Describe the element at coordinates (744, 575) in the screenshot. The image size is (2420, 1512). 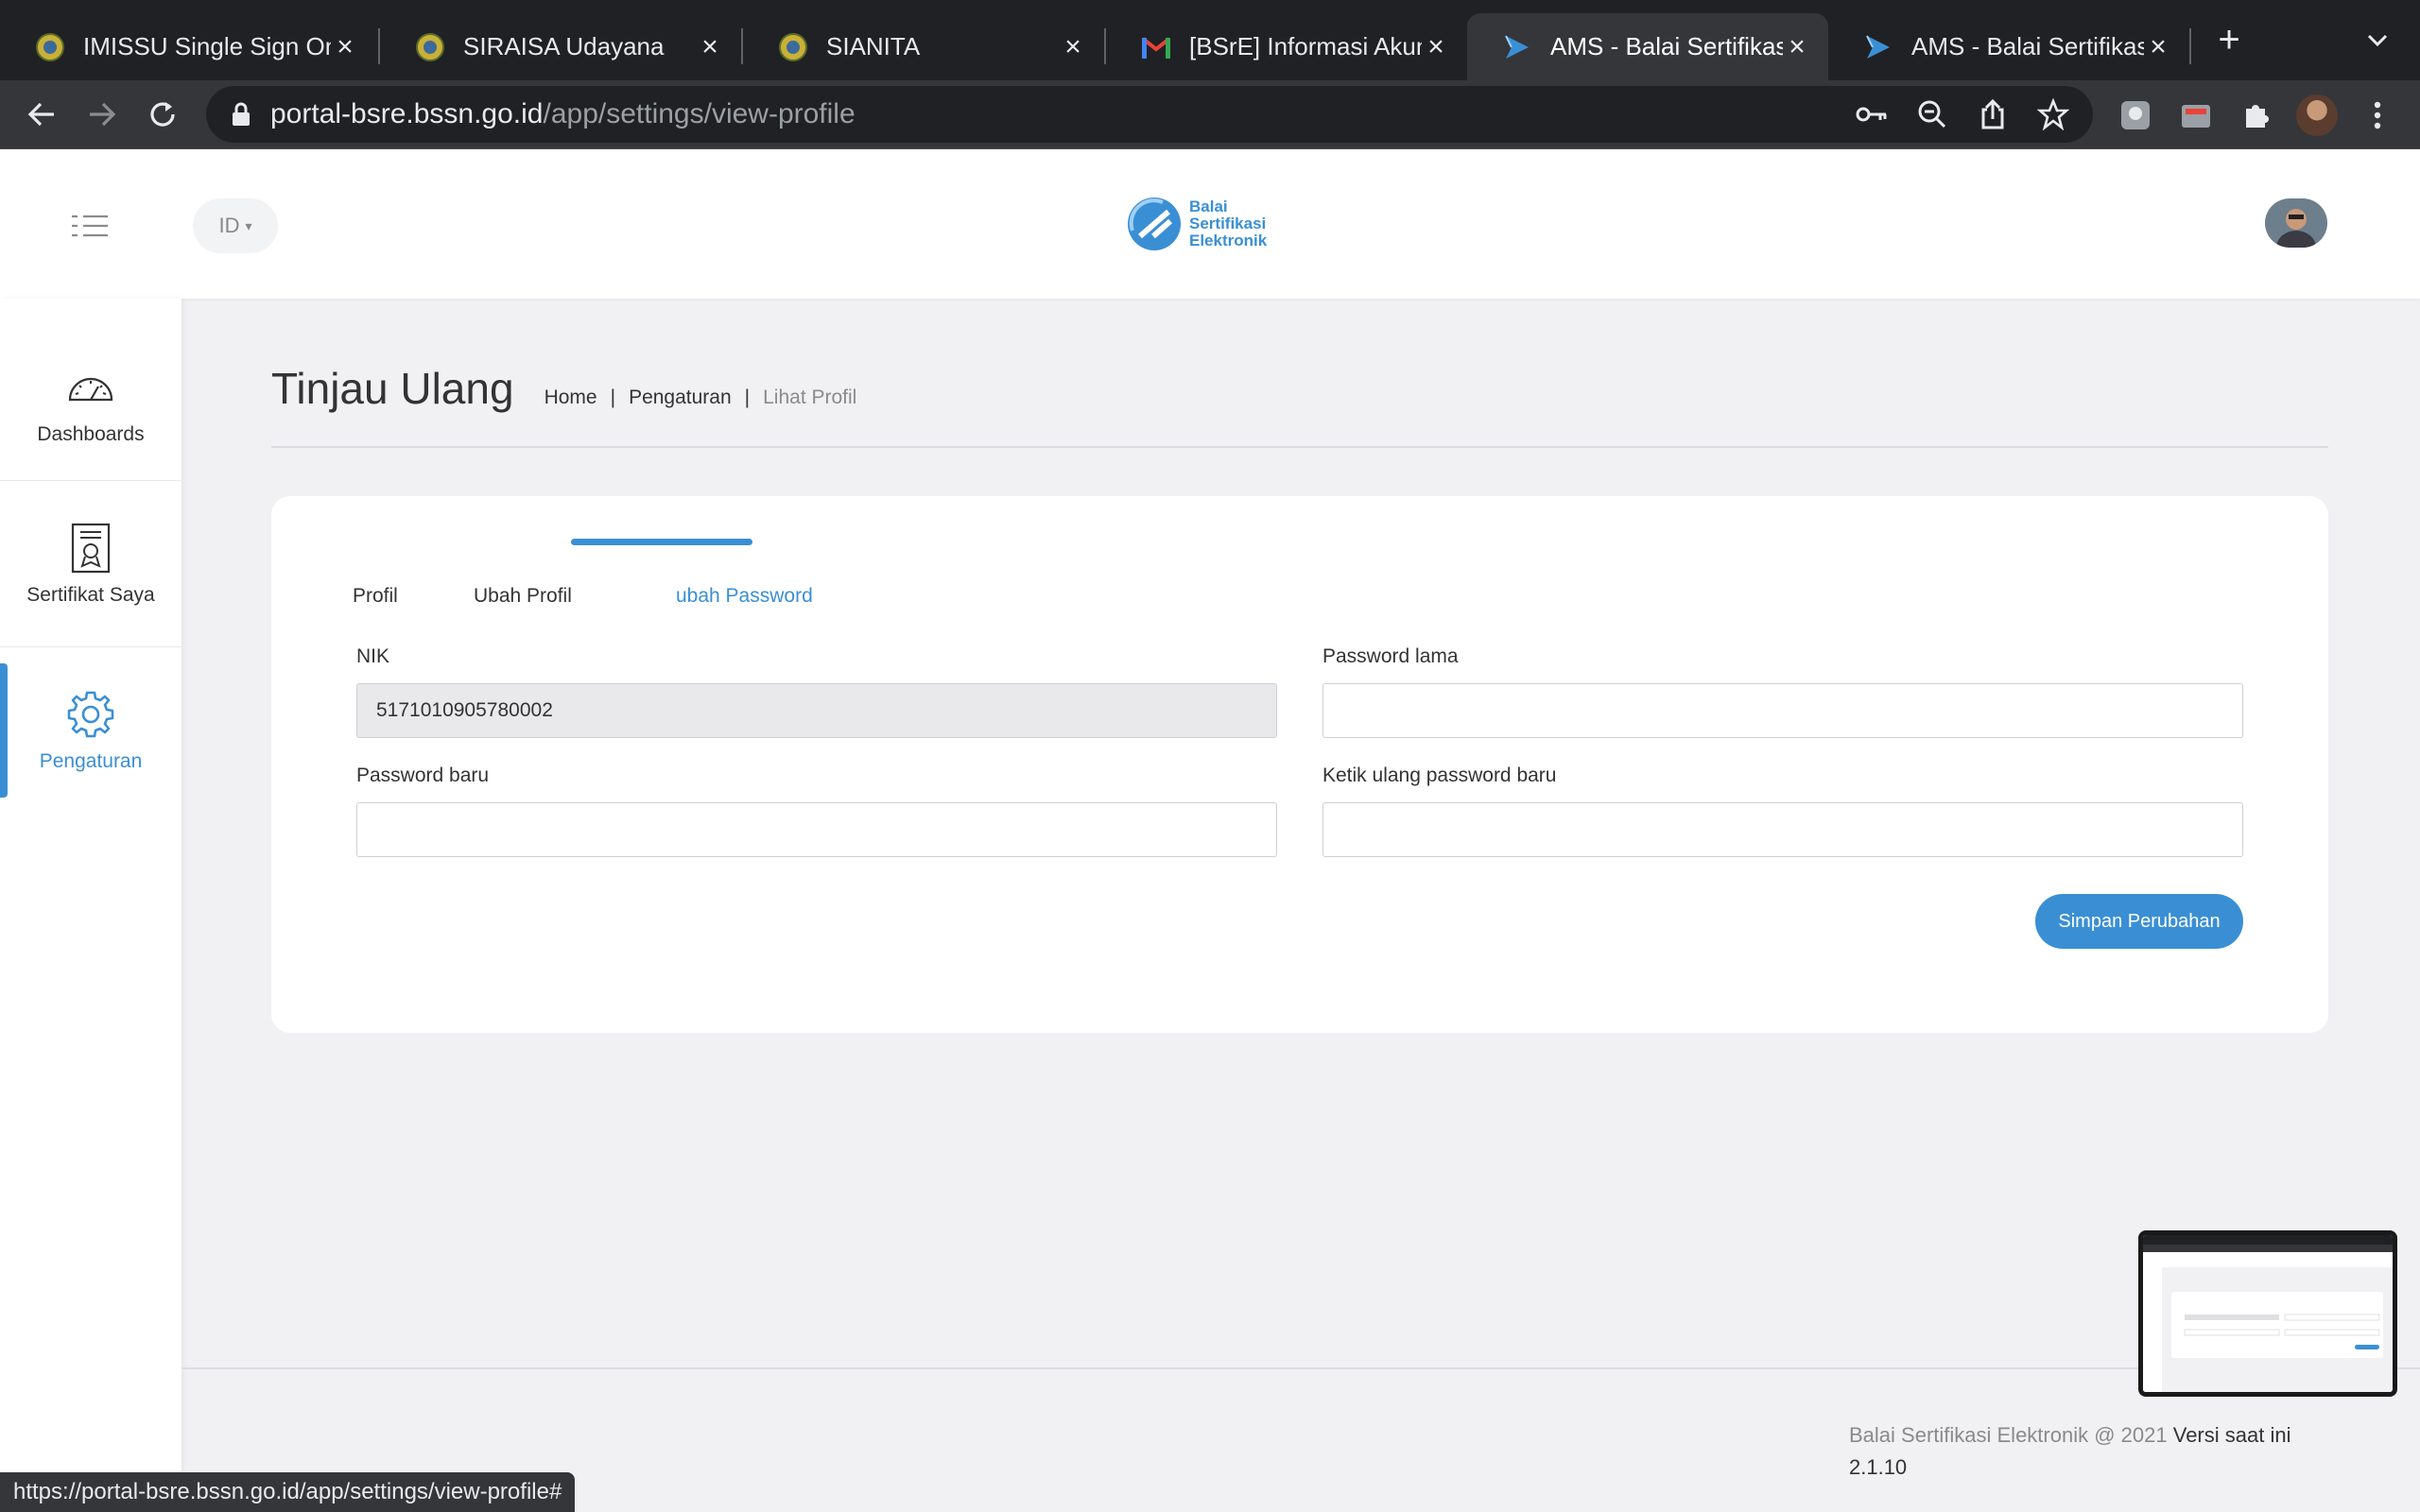
I see `tab-ubah-password: ubah Password` at that location.